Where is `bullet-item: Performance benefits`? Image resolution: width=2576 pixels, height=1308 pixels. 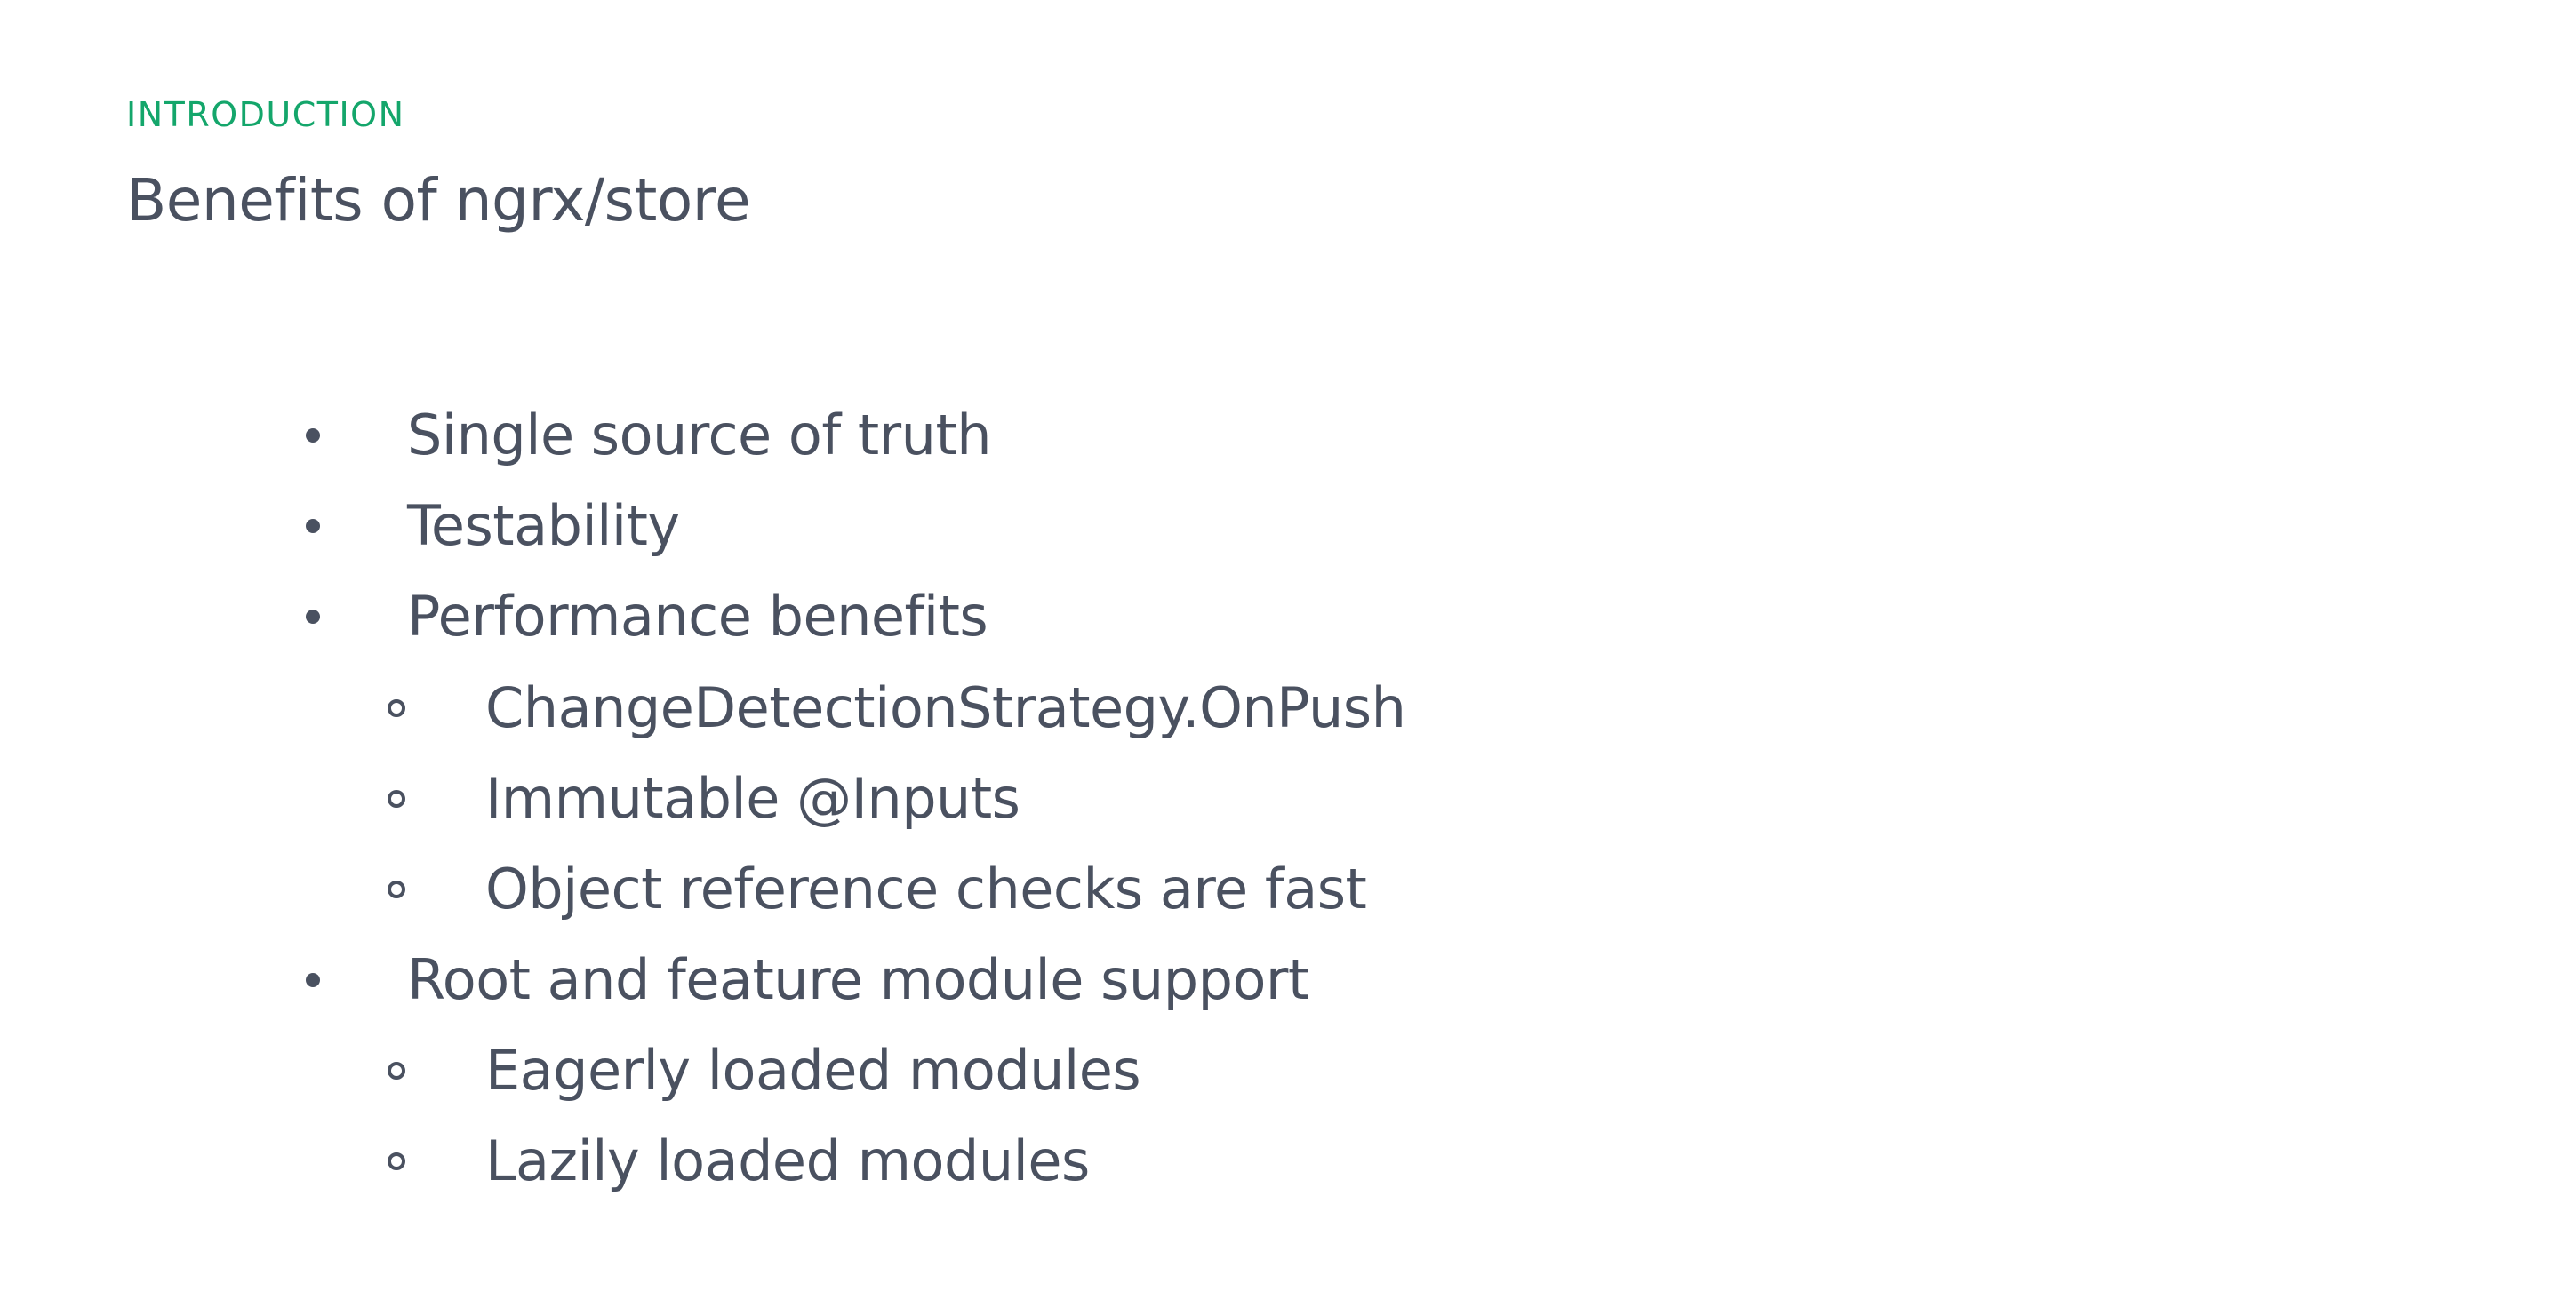
bullet-item: Performance benefits is located at coordinates (644, 616).